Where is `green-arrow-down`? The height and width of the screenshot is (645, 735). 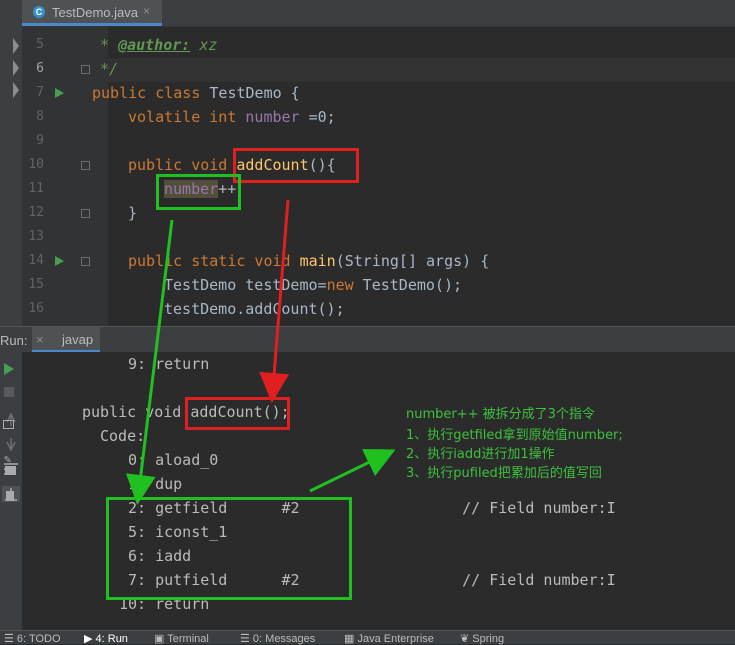
green-arrow-down is located at coordinates (149, 362).